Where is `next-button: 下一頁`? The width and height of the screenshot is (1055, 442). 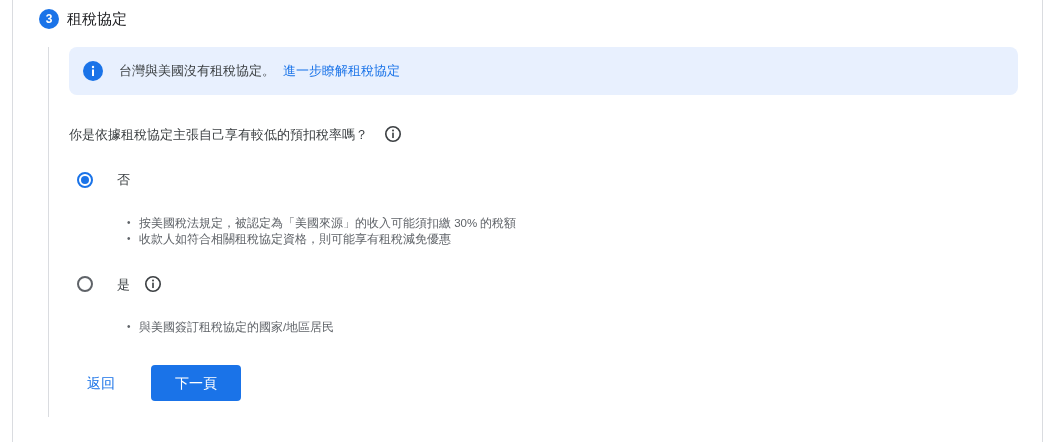 next-button: 下一頁 is located at coordinates (196, 383).